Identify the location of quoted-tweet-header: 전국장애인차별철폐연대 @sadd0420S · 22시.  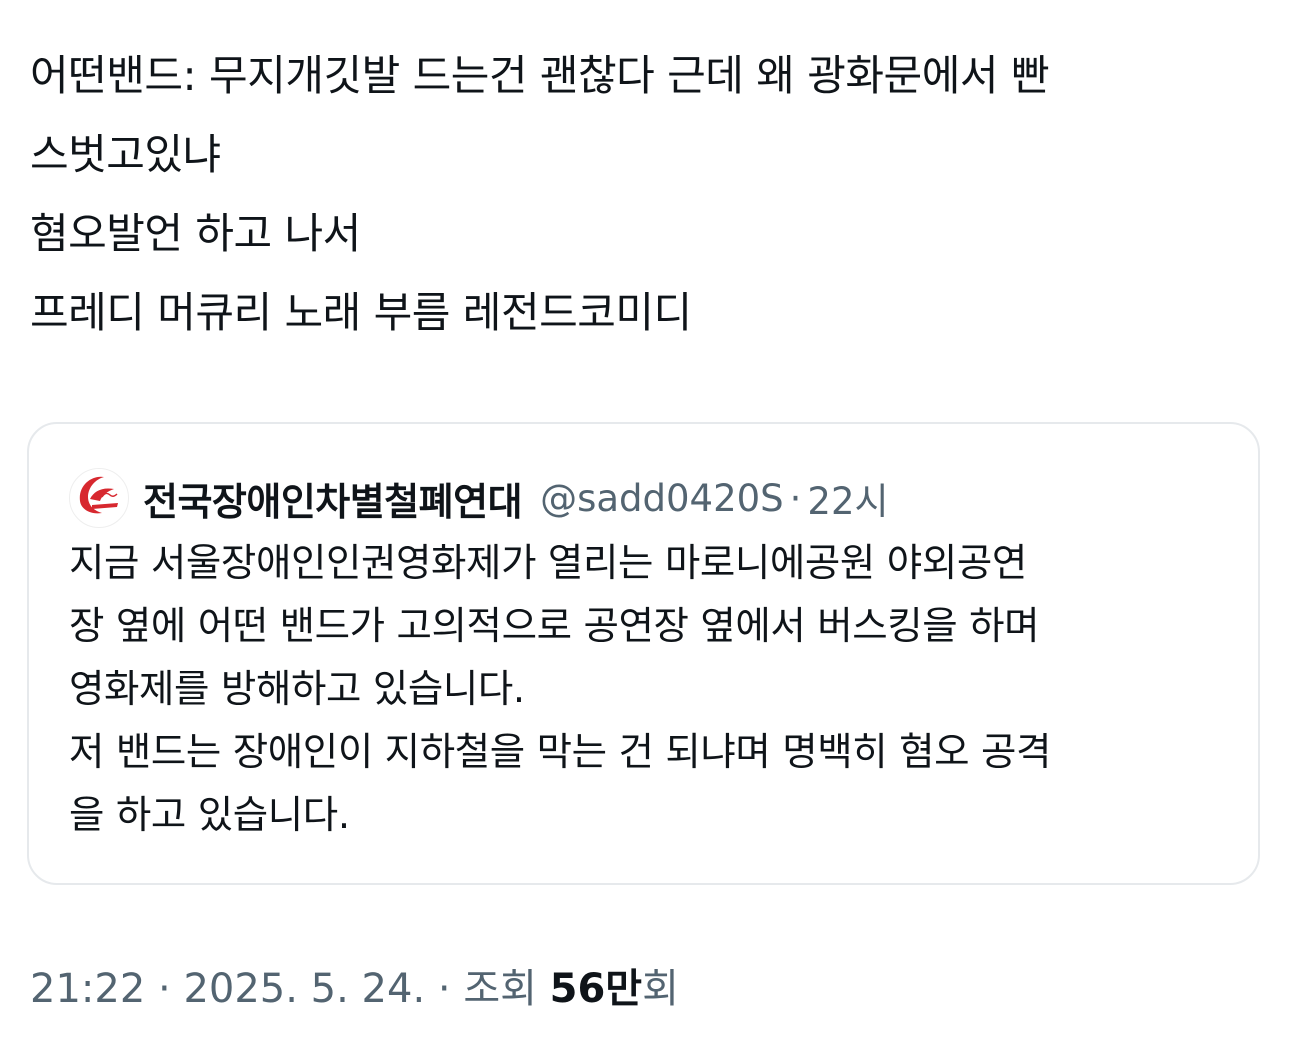
(479, 498).